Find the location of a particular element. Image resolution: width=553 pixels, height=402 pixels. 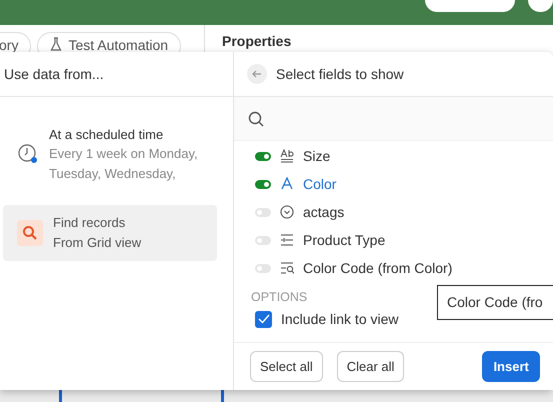

text-field-icon is located at coordinates (287, 156).